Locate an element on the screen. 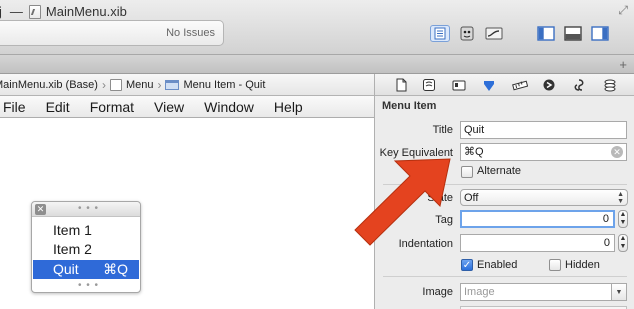  document-name: MainMenu.xib is located at coordinates (86, 11).